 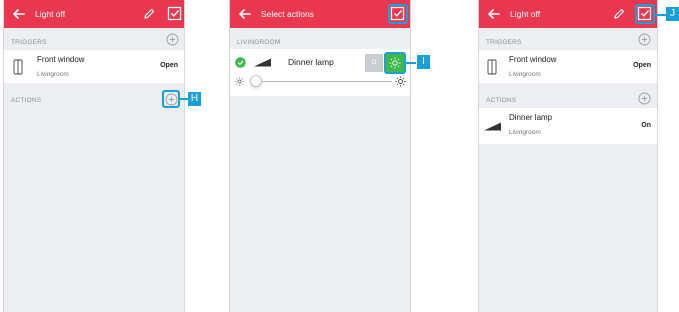 I want to click on check-circle-icon, so click(x=240, y=62).